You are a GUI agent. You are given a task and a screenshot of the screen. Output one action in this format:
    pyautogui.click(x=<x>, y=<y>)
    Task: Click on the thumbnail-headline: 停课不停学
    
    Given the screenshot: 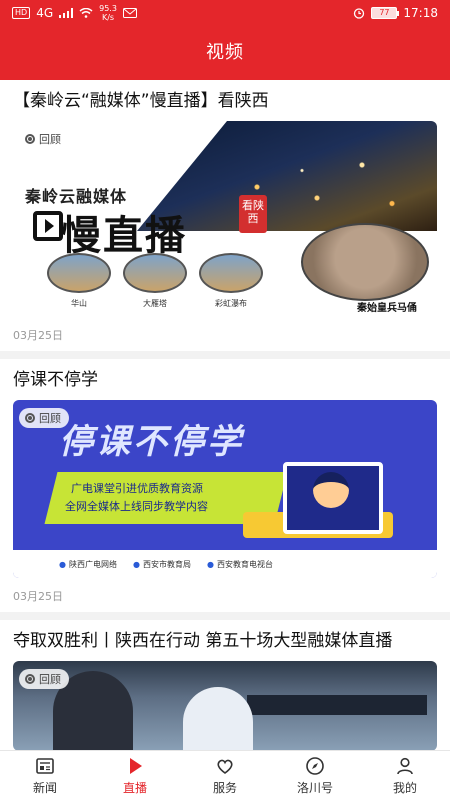 What is the action you would take?
    pyautogui.click(x=151, y=442)
    